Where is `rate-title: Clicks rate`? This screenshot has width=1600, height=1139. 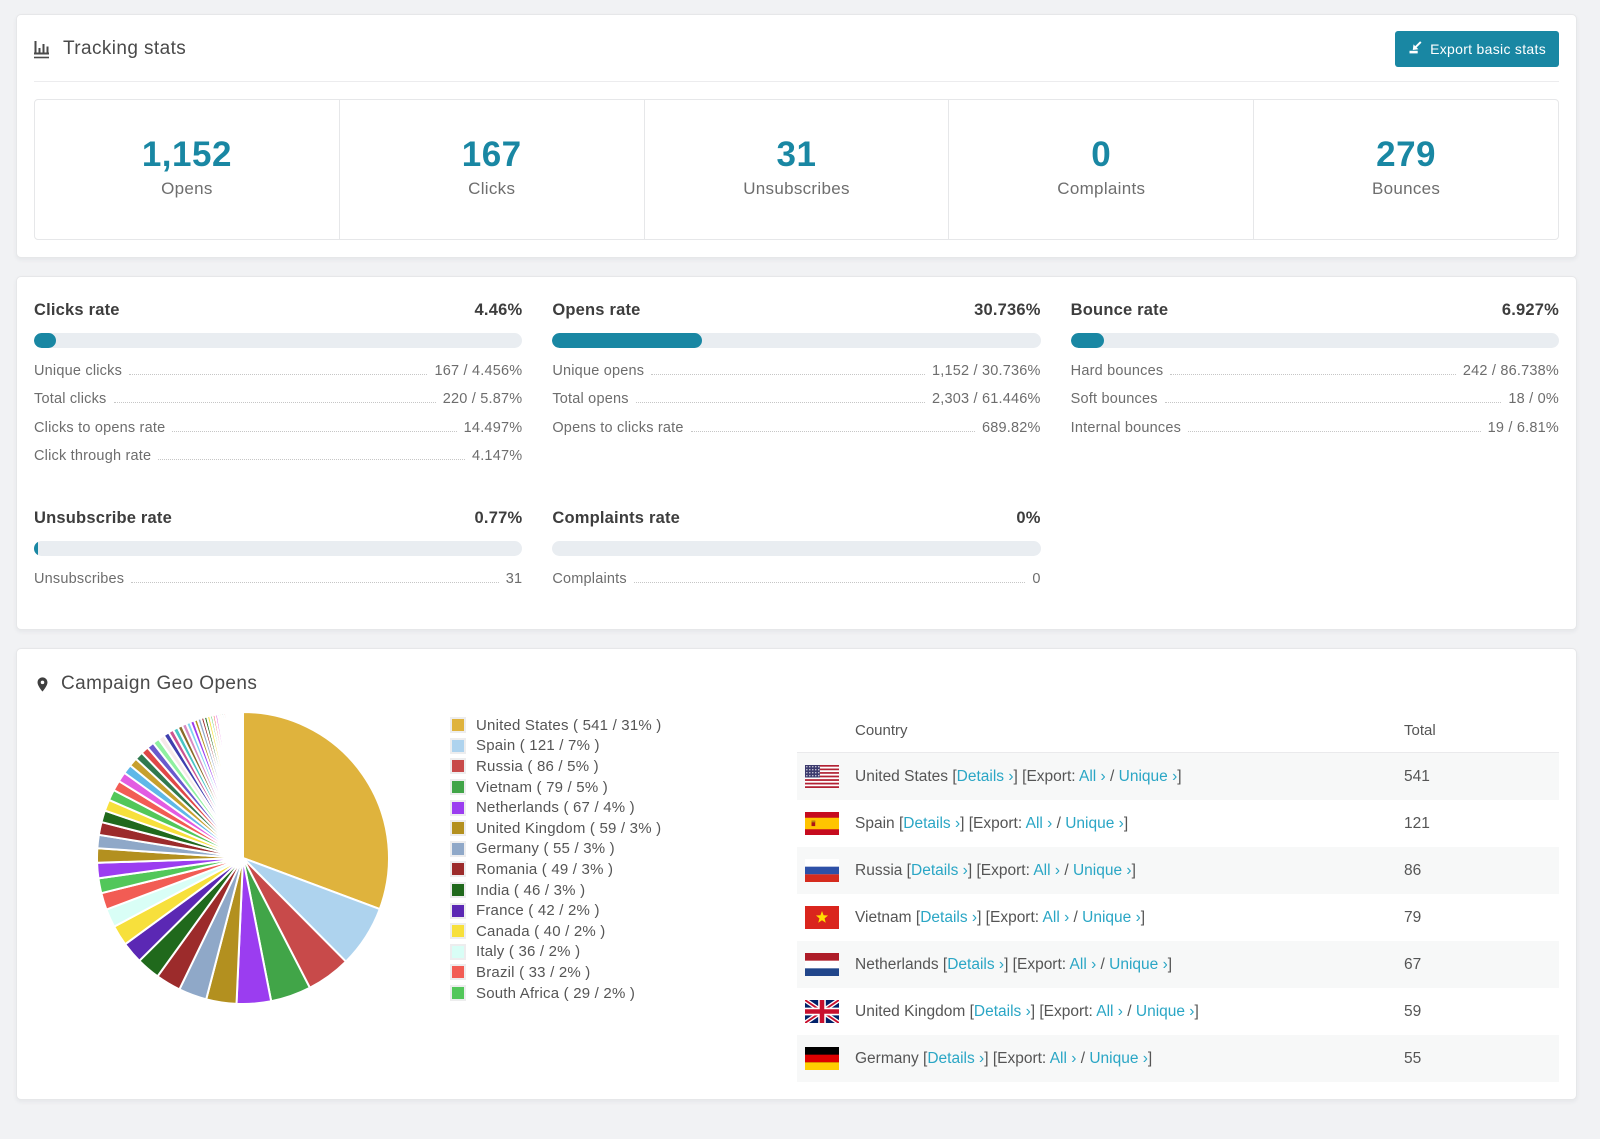 rate-title: Clicks rate is located at coordinates (77, 309).